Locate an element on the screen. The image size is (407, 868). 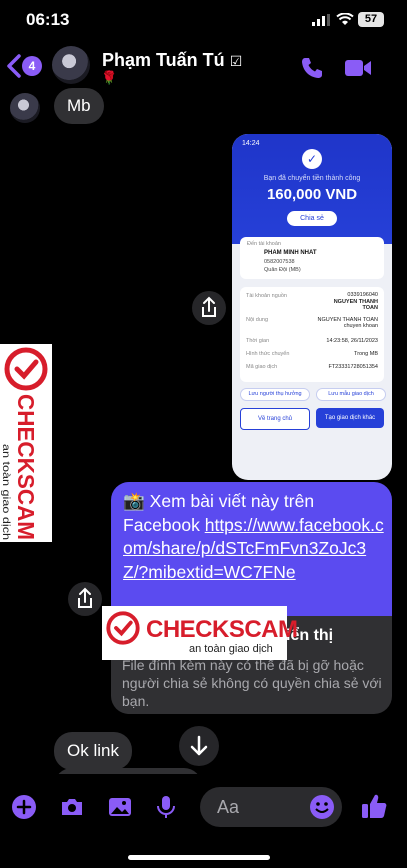
status-time: 06:13 is located at coordinates (48, 19).